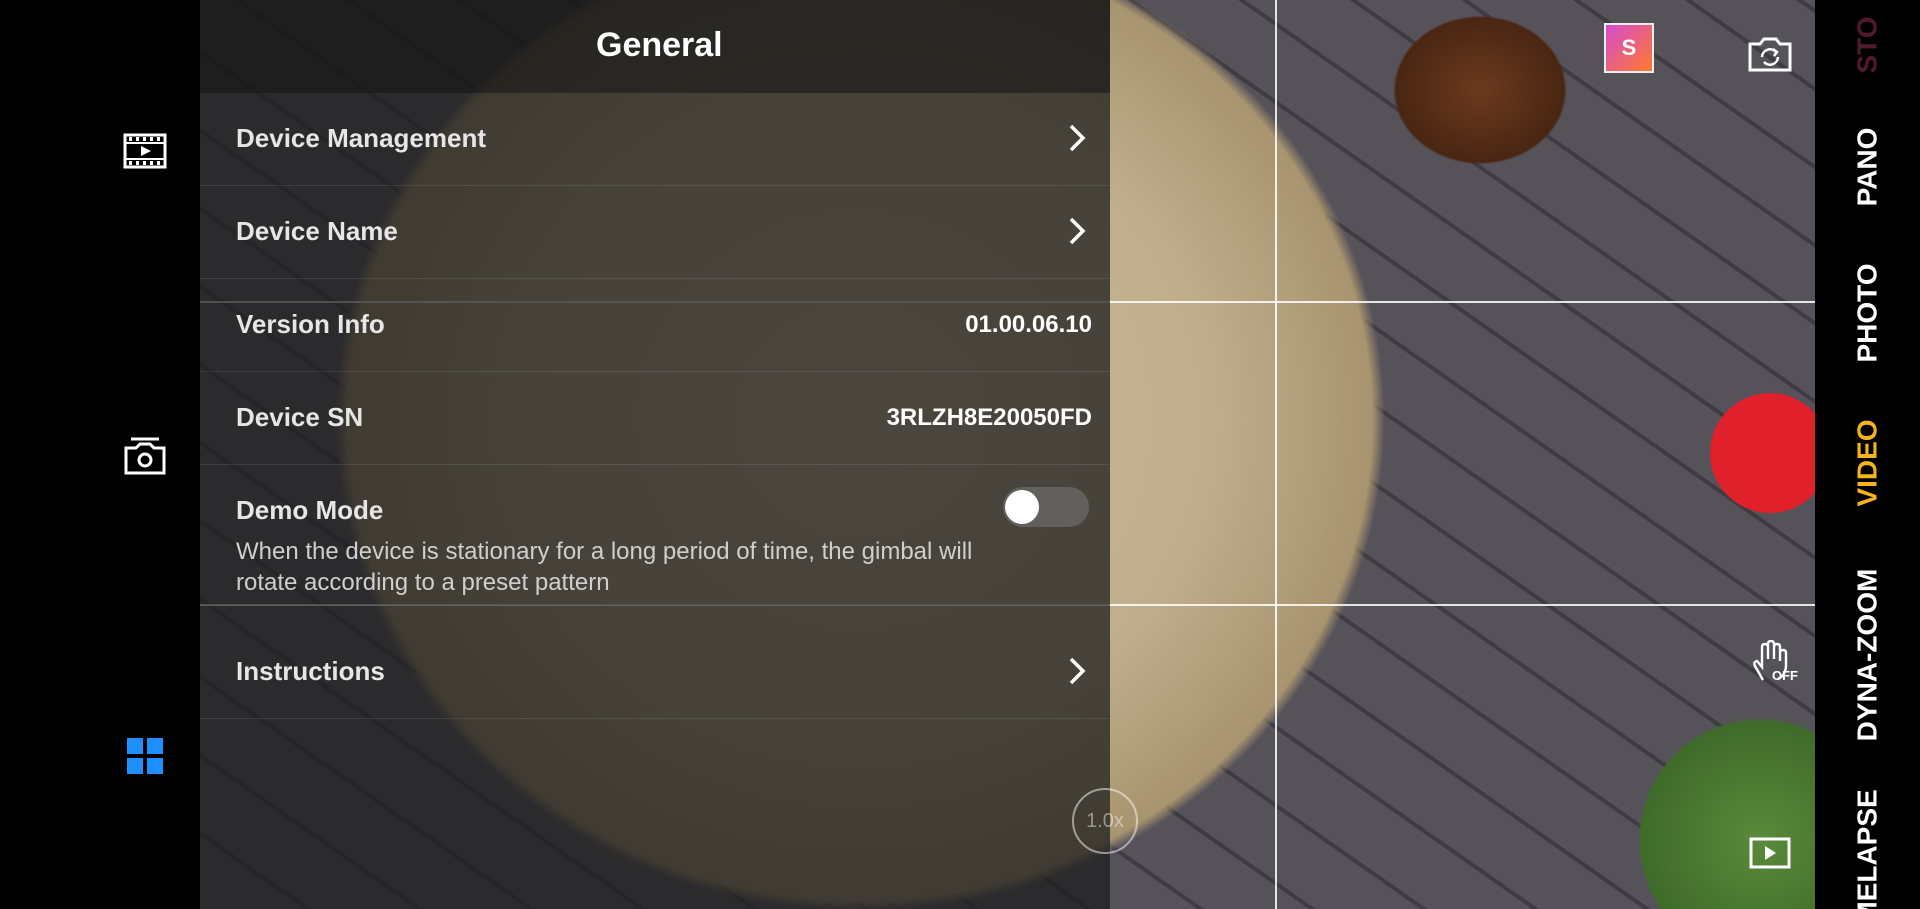 The height and width of the screenshot is (909, 1920). What do you see at coordinates (655, 139) in the screenshot?
I see `row-device-management: Device Management` at bounding box center [655, 139].